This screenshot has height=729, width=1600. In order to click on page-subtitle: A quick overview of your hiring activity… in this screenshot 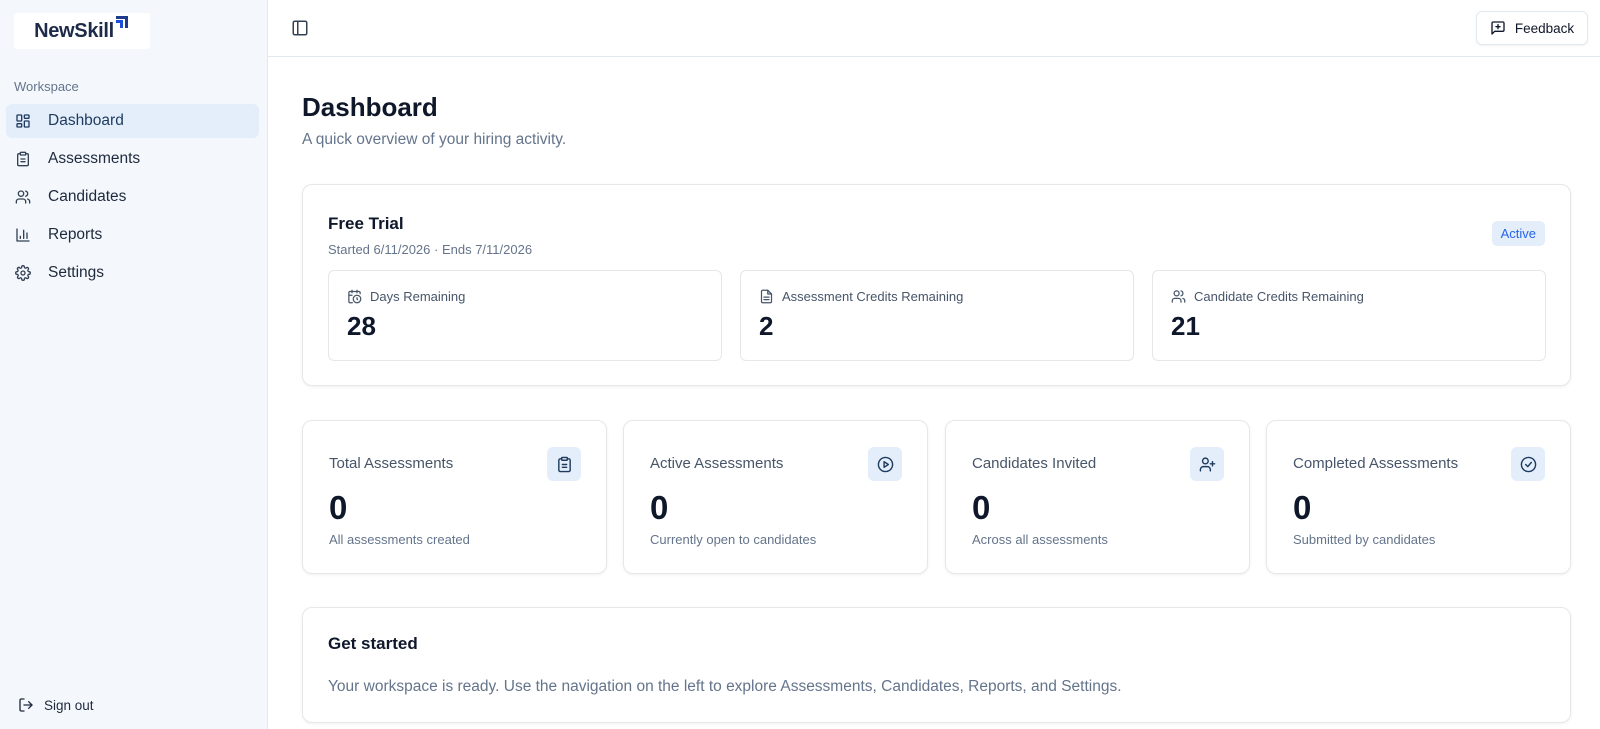, I will do `click(434, 139)`.